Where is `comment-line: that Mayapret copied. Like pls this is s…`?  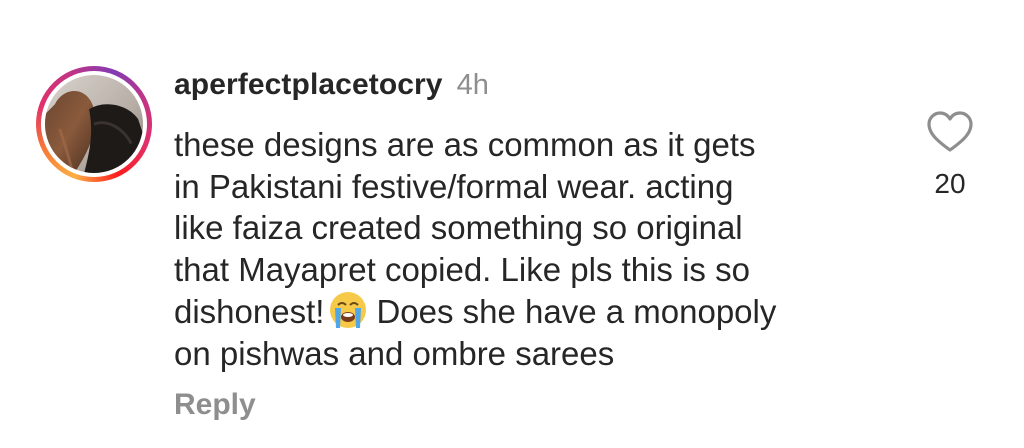
comment-line: that Mayapret copied. Like pls this is s… is located at coordinates (462, 269).